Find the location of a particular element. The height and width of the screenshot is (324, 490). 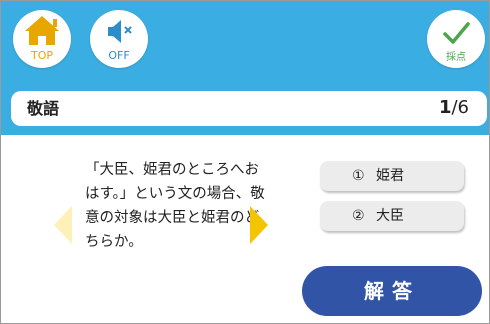

question-counter: 1/6 is located at coordinates (454, 108).